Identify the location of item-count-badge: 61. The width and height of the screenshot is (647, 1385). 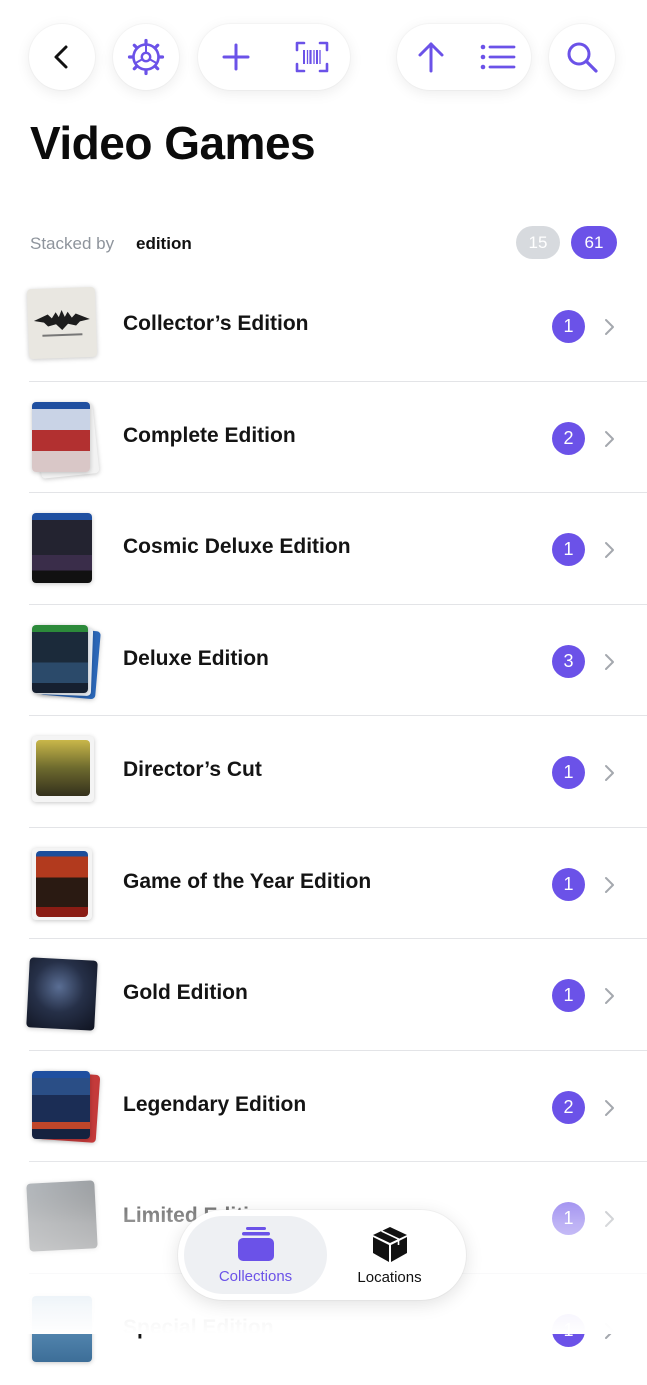
(594, 242).